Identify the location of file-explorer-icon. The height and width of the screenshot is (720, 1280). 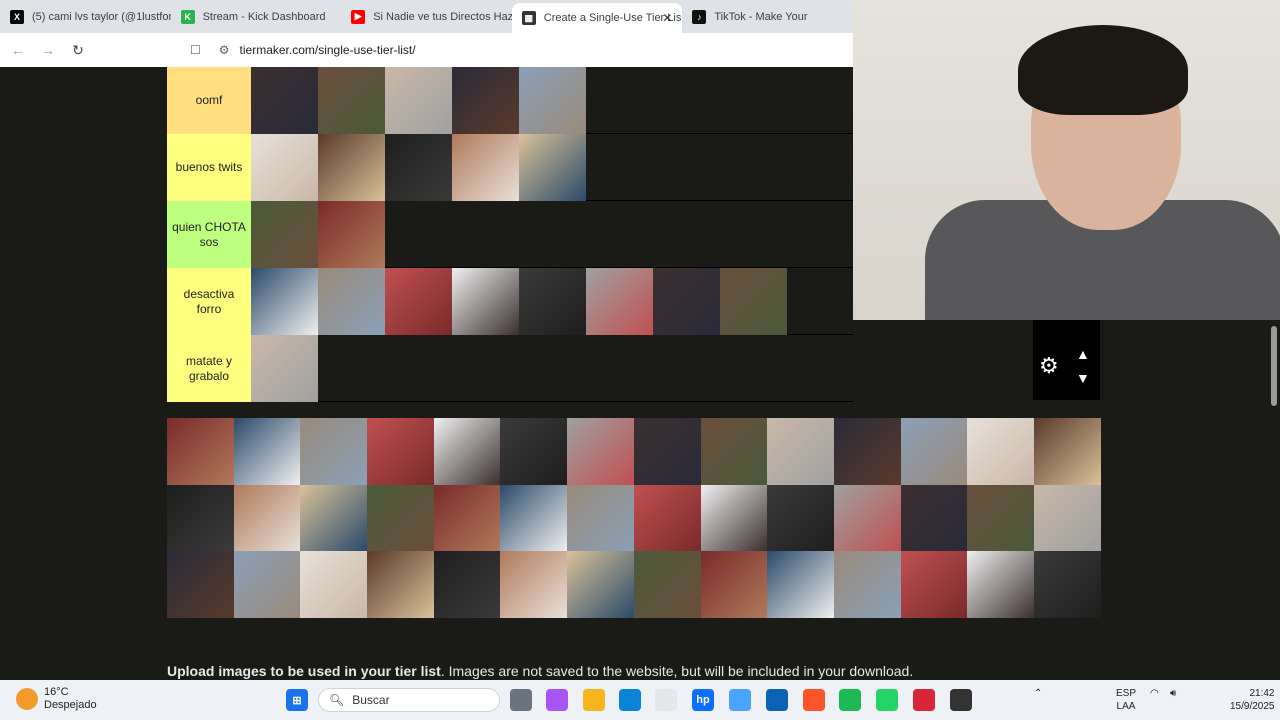
(594, 700).